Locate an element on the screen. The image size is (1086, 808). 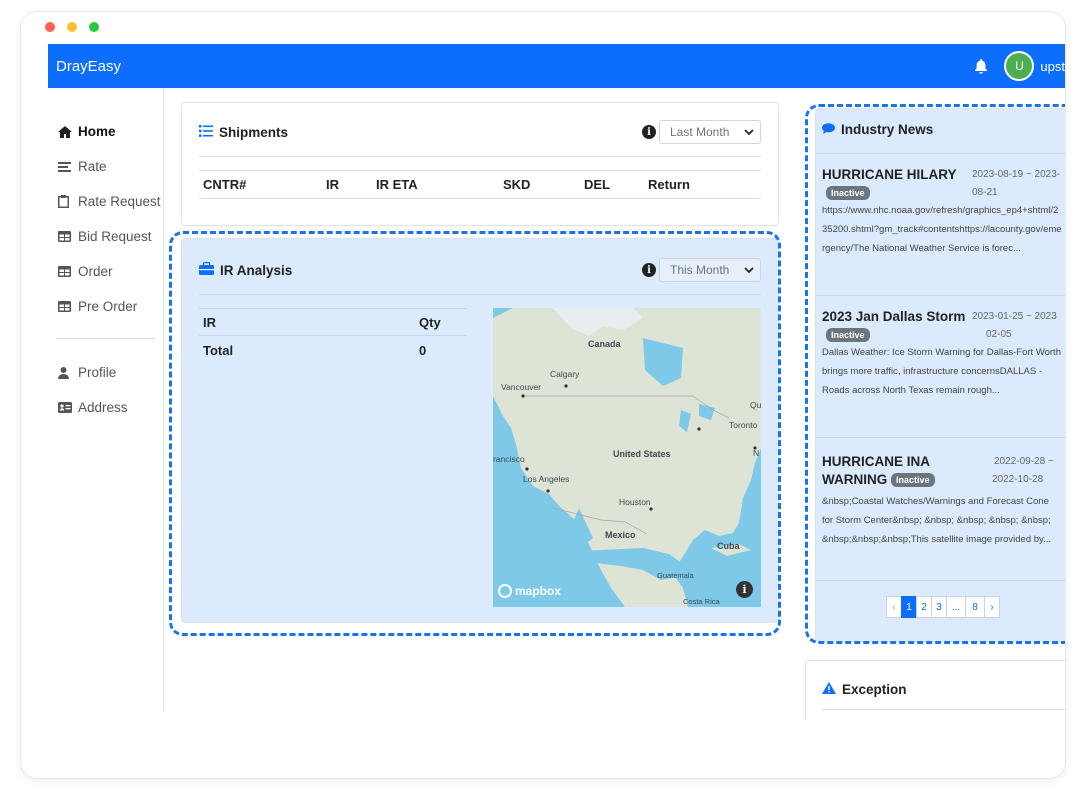
total-label: Total is located at coordinates (218, 350).